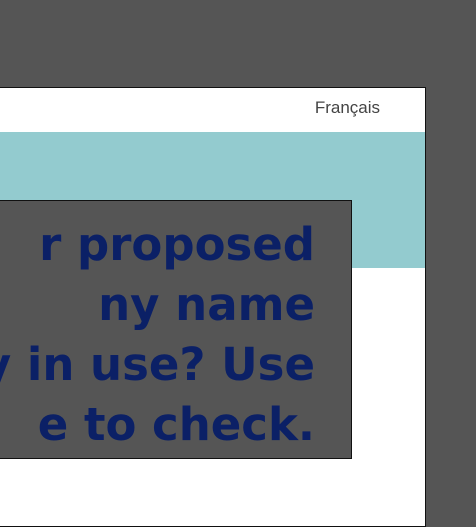  Describe the element at coordinates (206, 304) in the screenshot. I see `overlay-line-2: ny name` at that location.